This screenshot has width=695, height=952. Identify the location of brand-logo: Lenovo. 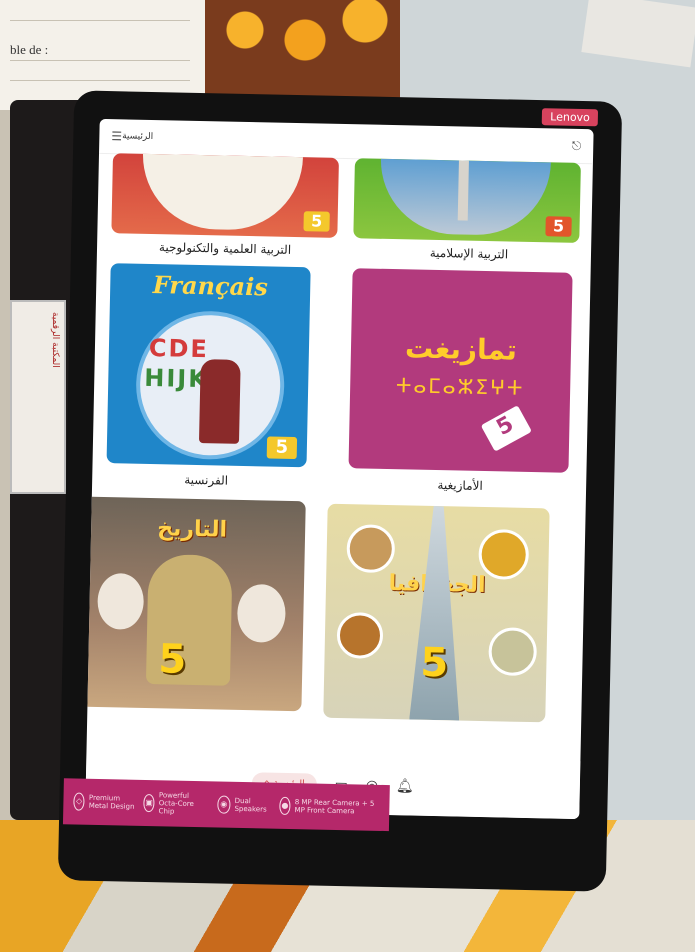
(570, 117).